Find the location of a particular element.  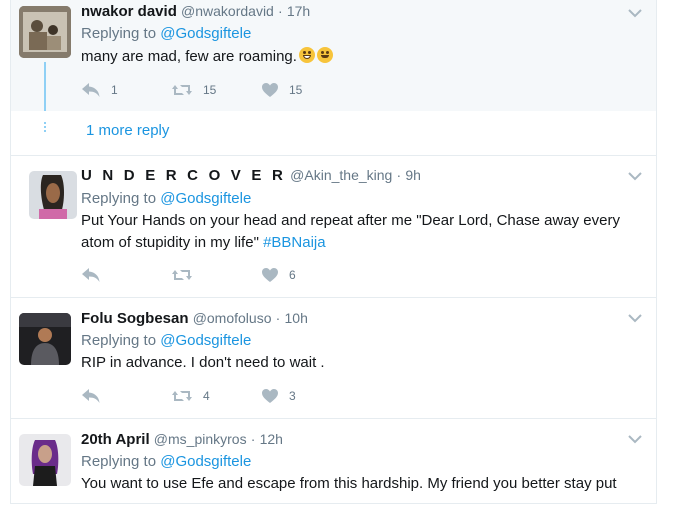

timestamp: 10h is located at coordinates (296, 318).